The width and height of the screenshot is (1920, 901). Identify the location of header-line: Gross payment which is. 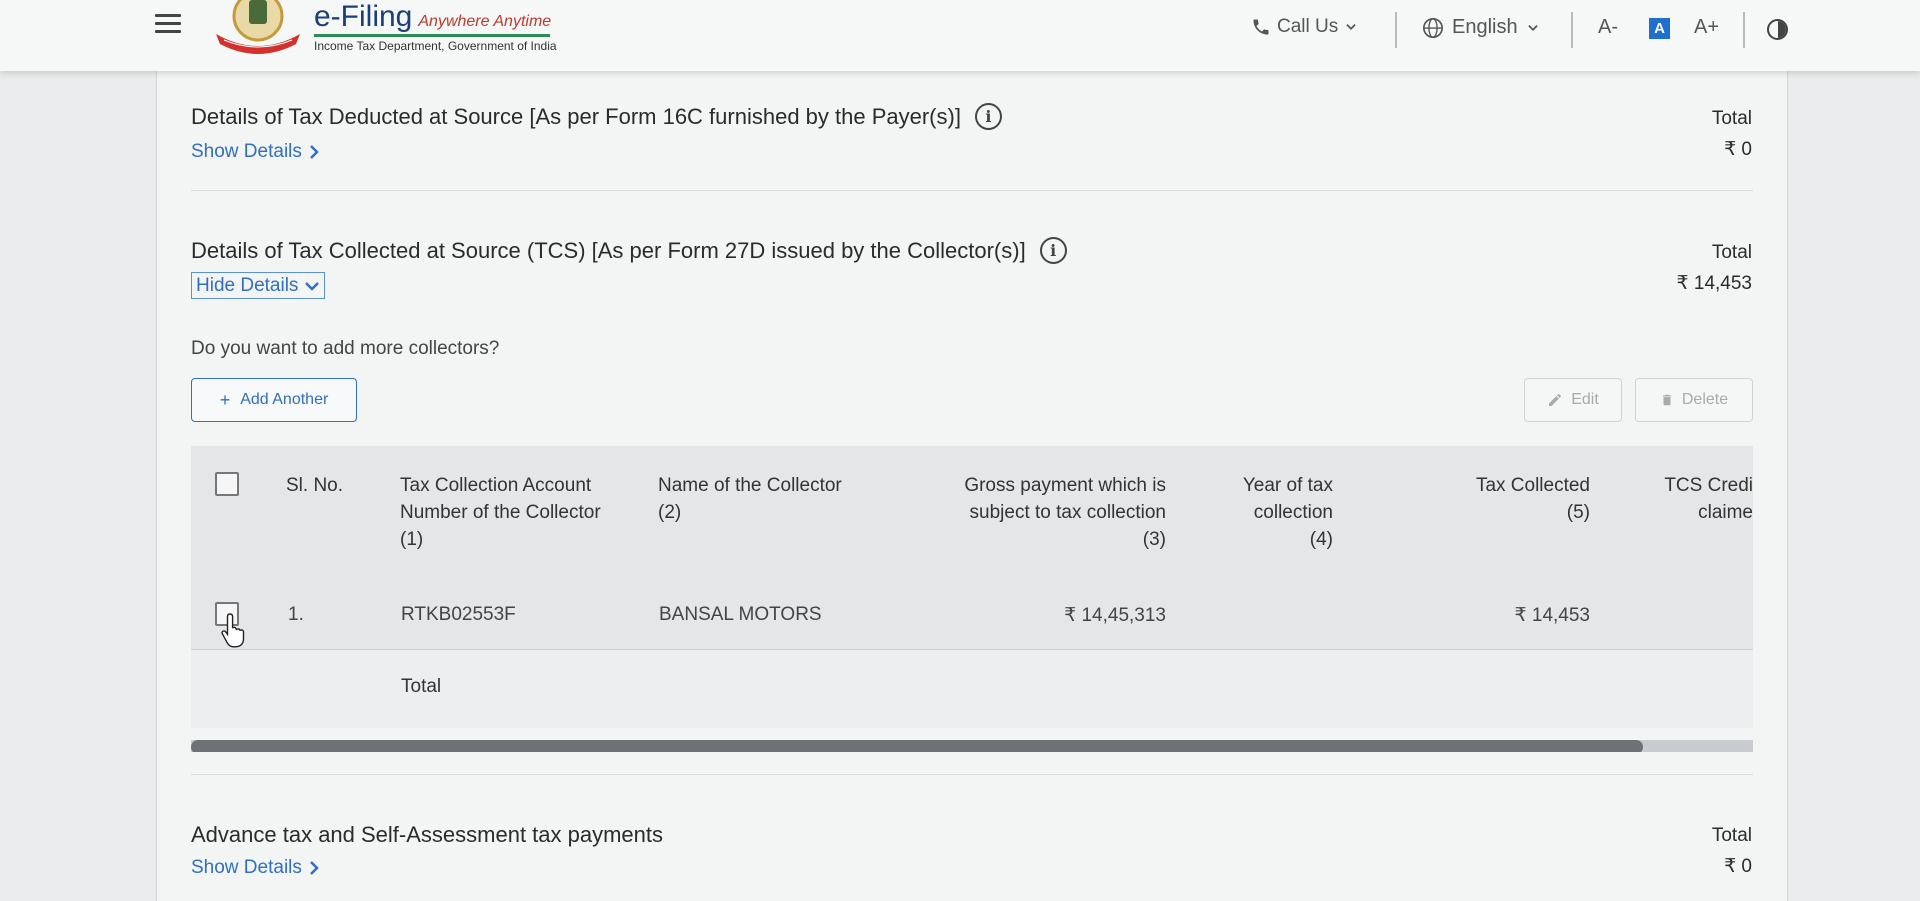
(1065, 485).